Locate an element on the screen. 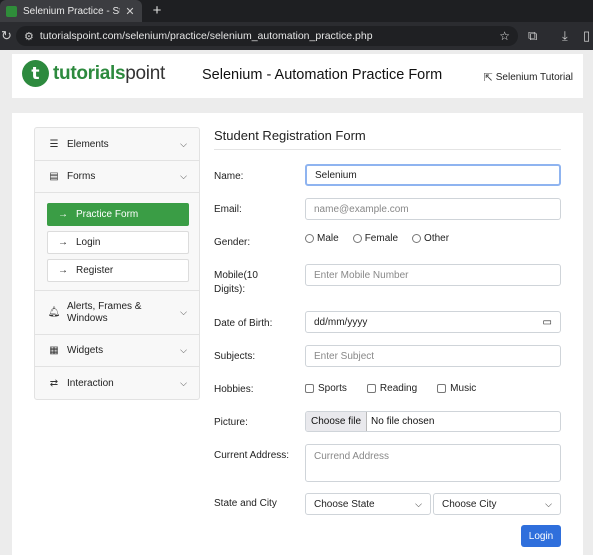 The width and height of the screenshot is (593, 555). close-tab-icon: ✕ is located at coordinates (130, 11).